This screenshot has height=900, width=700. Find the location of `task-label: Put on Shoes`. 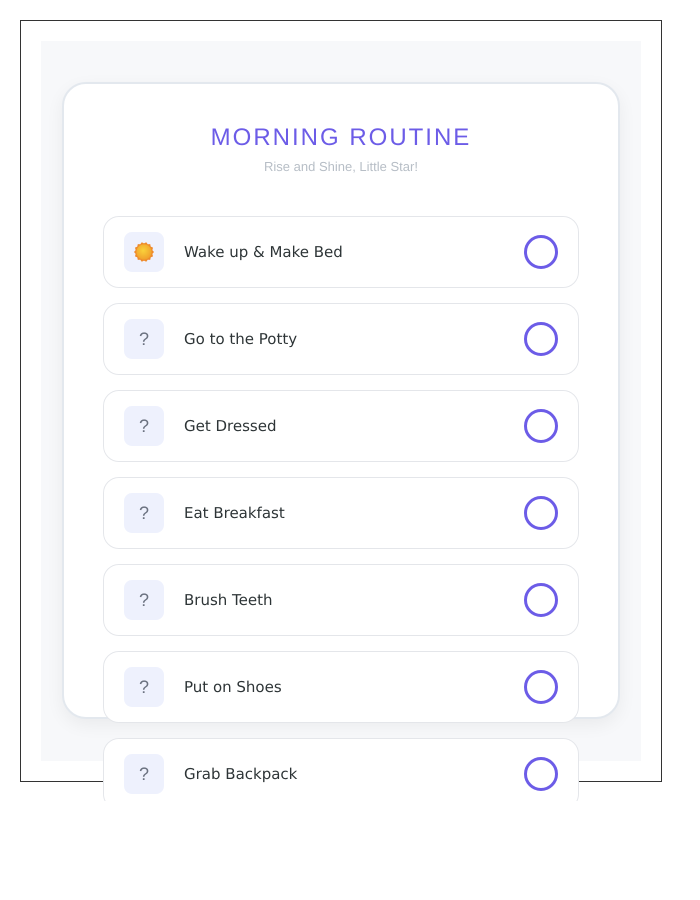

task-label: Put on Shoes is located at coordinates (233, 687).